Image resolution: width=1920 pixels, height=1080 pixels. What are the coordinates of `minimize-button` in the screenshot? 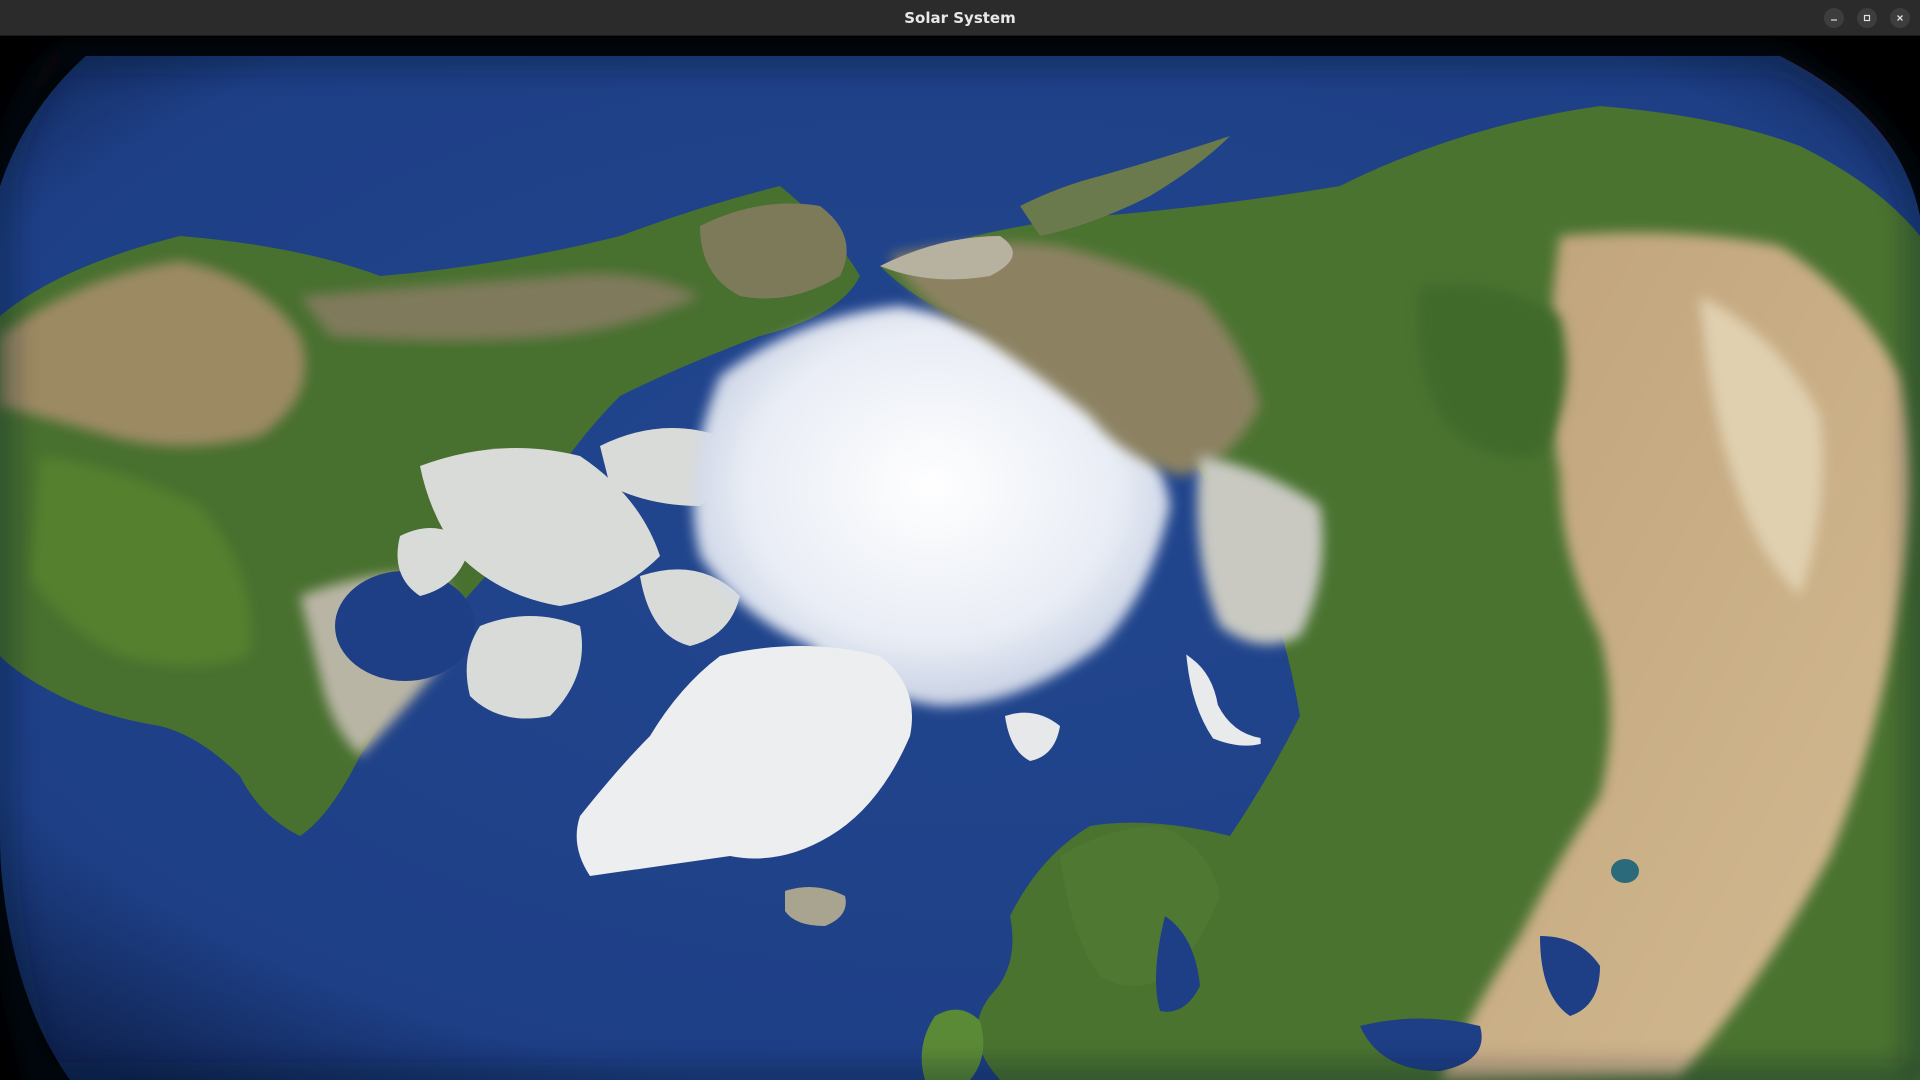 It's located at (1834, 18).